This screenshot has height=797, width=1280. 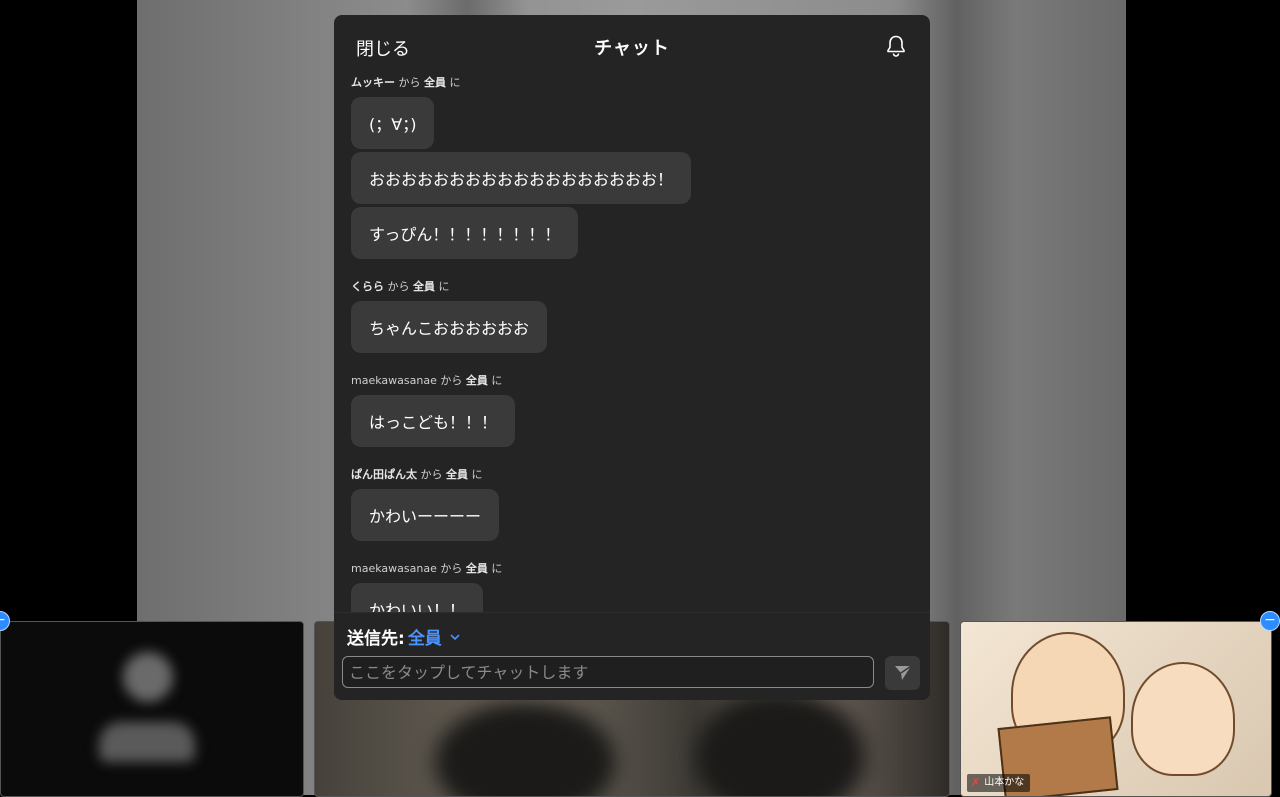 What do you see at coordinates (465, 233) in the screenshot?
I see `message-bubble: すっぴん！！！！！！！！` at bounding box center [465, 233].